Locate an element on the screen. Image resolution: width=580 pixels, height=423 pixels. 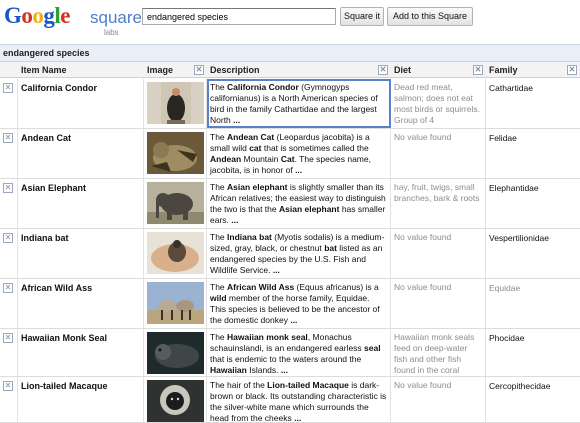
square-it-button: Square it is located at coordinates (362, 16).